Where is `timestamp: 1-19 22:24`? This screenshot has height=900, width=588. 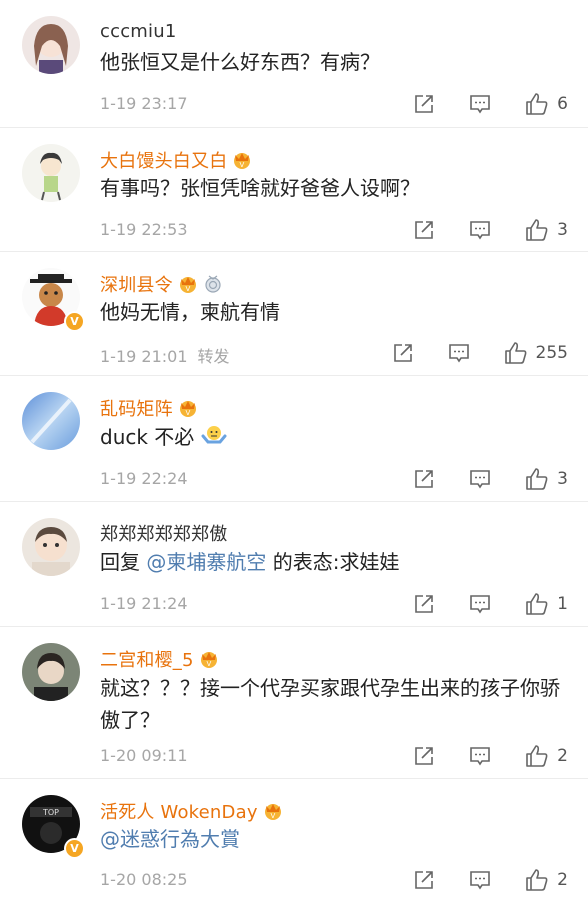
timestamp: 1-19 22:24 is located at coordinates (144, 478).